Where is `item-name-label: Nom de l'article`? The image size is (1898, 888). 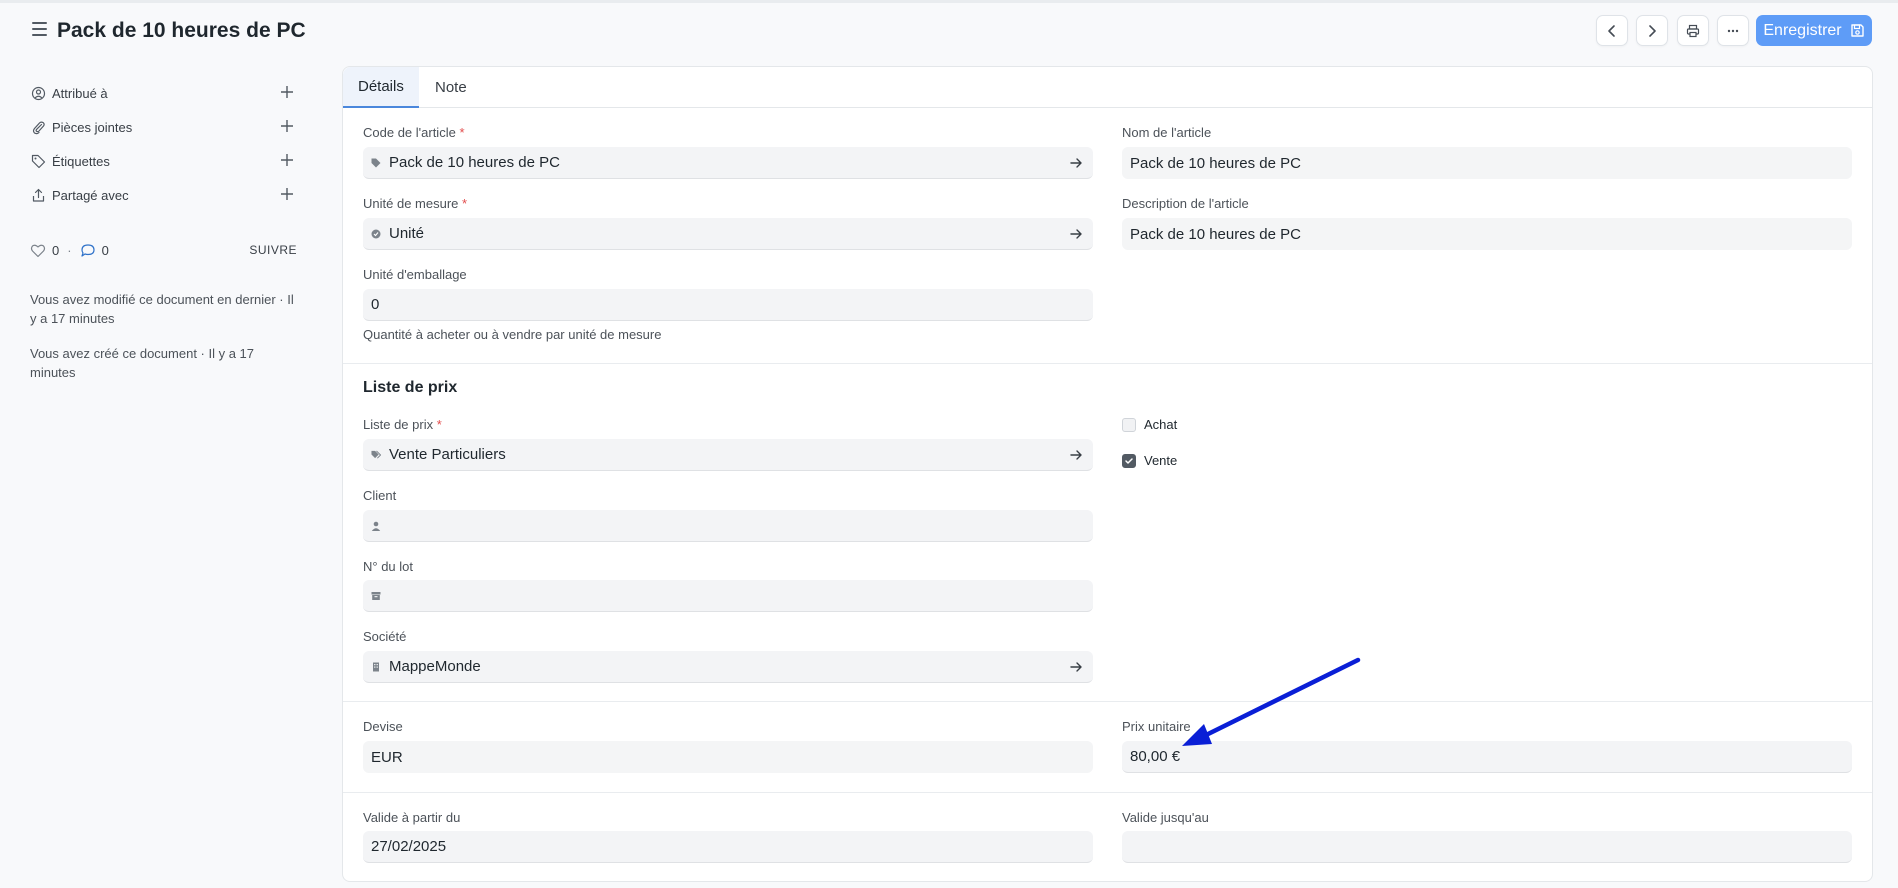 item-name-label: Nom de l'article is located at coordinates (1167, 132).